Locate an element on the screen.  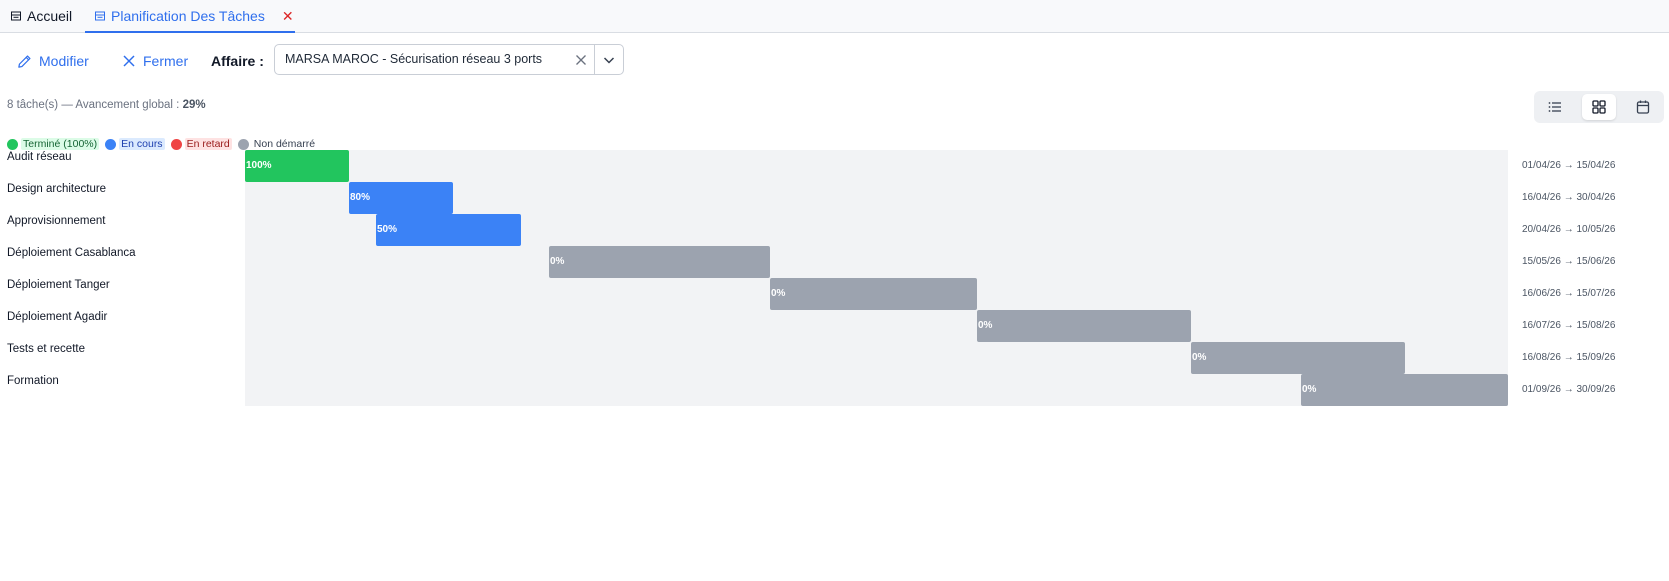
task-name: Déploiement Casablanca is located at coordinates (71, 253).